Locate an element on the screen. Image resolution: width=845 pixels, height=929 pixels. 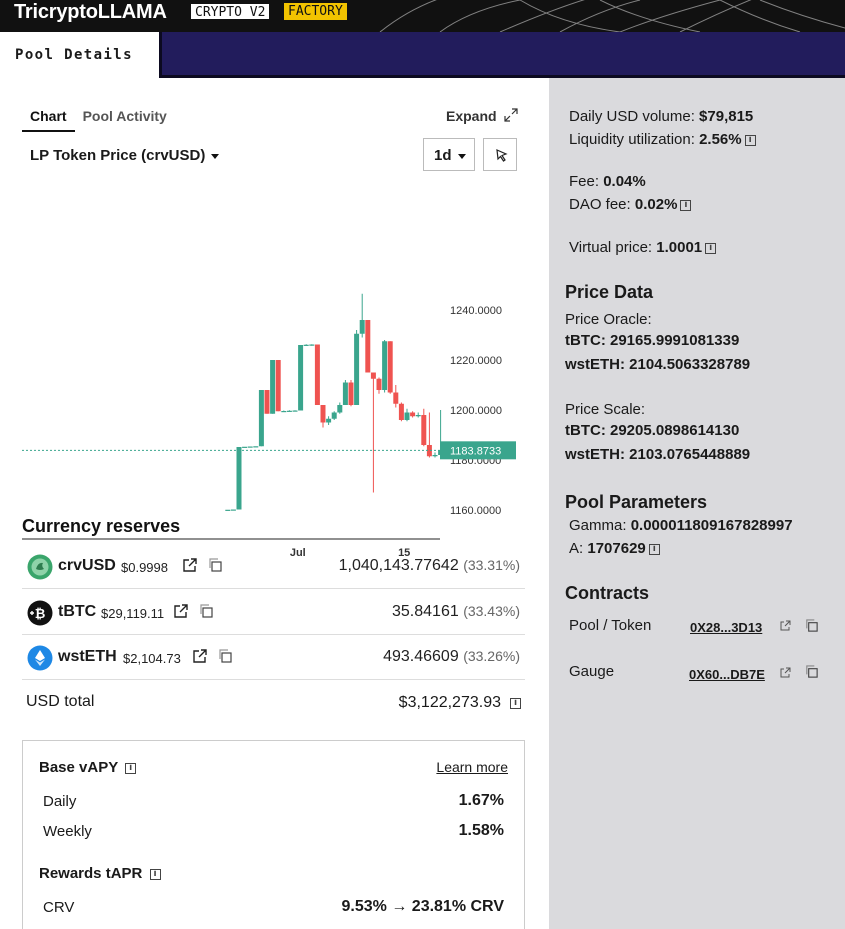
pool-title: TricryptoLLAMA is located at coordinates (90, 12).